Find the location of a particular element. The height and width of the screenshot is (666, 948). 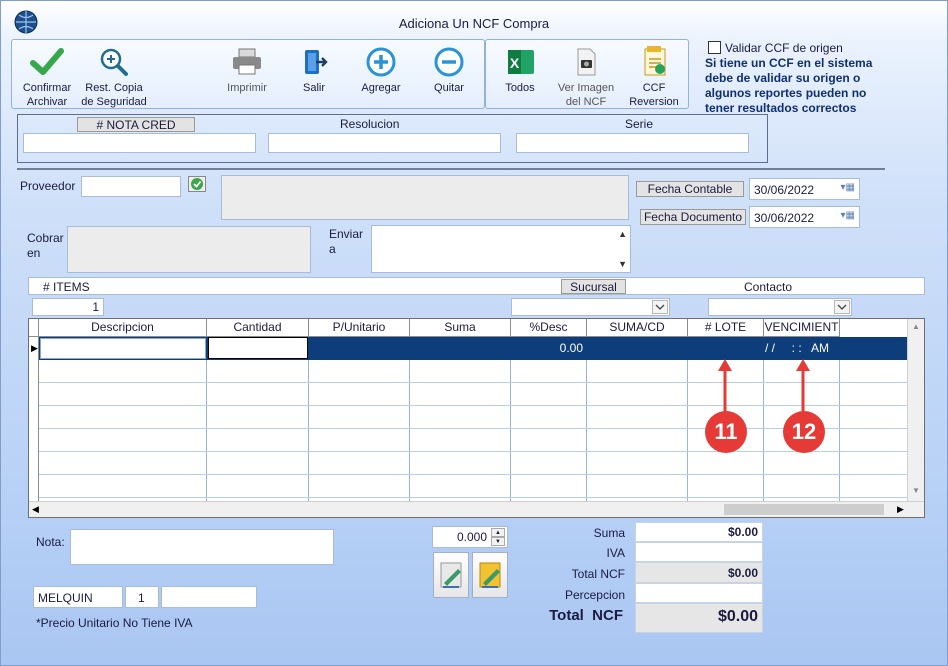

scroll-thumb is located at coordinates (804, 509).